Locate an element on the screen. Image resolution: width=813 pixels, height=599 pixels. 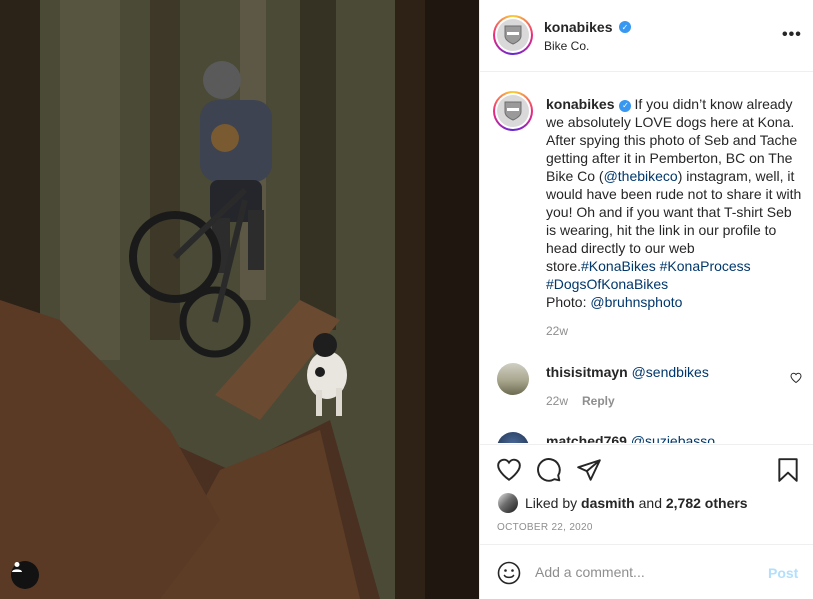
commenter-username: thisisitmayn is located at coordinates (587, 372).